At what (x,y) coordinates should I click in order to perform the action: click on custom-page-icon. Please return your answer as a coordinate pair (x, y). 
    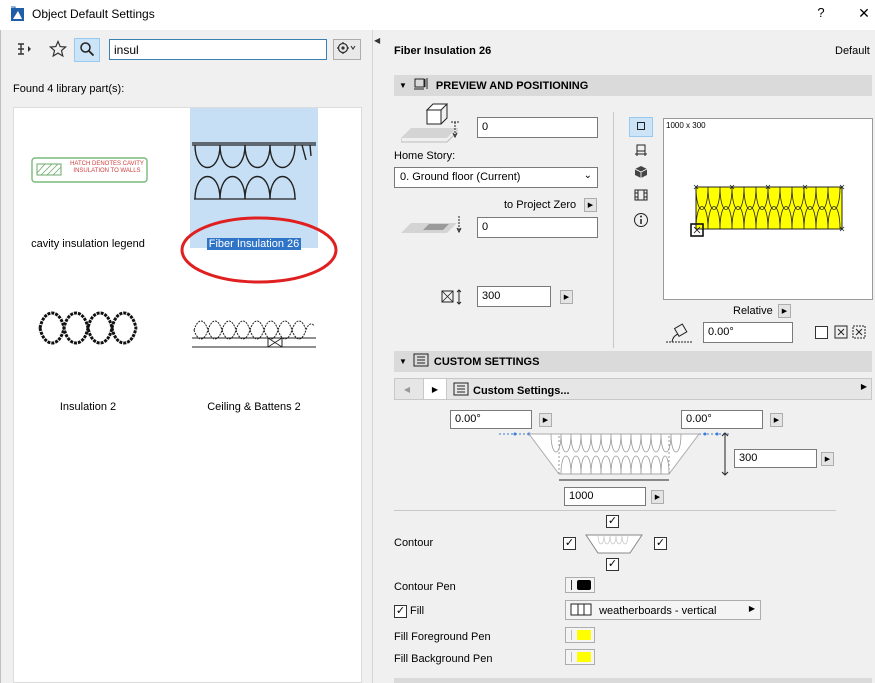
    Looking at the image, I should click on (461, 390).